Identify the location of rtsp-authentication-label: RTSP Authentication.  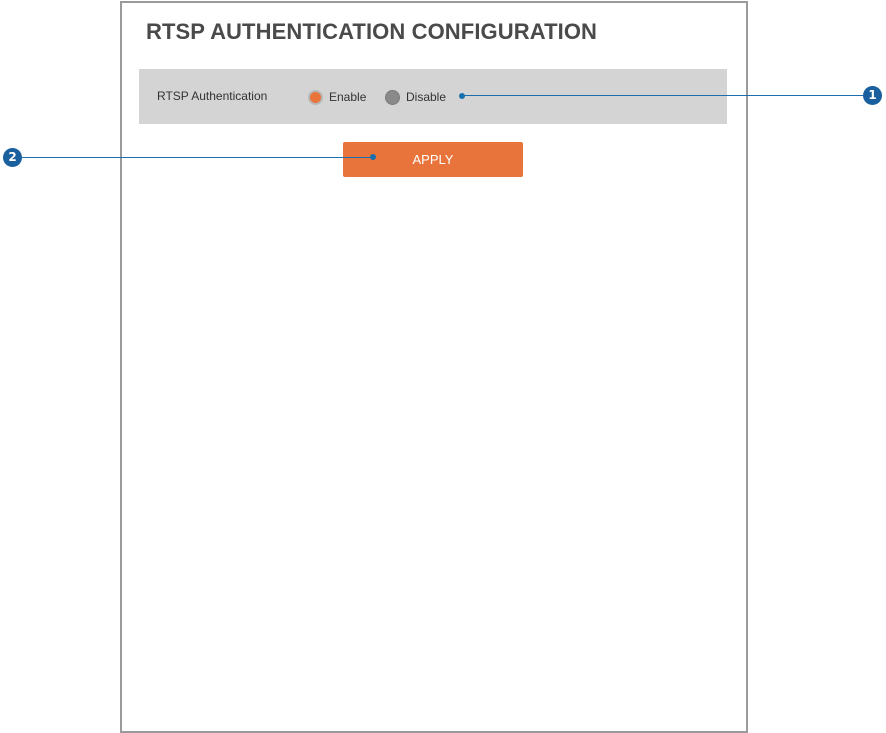
(212, 96).